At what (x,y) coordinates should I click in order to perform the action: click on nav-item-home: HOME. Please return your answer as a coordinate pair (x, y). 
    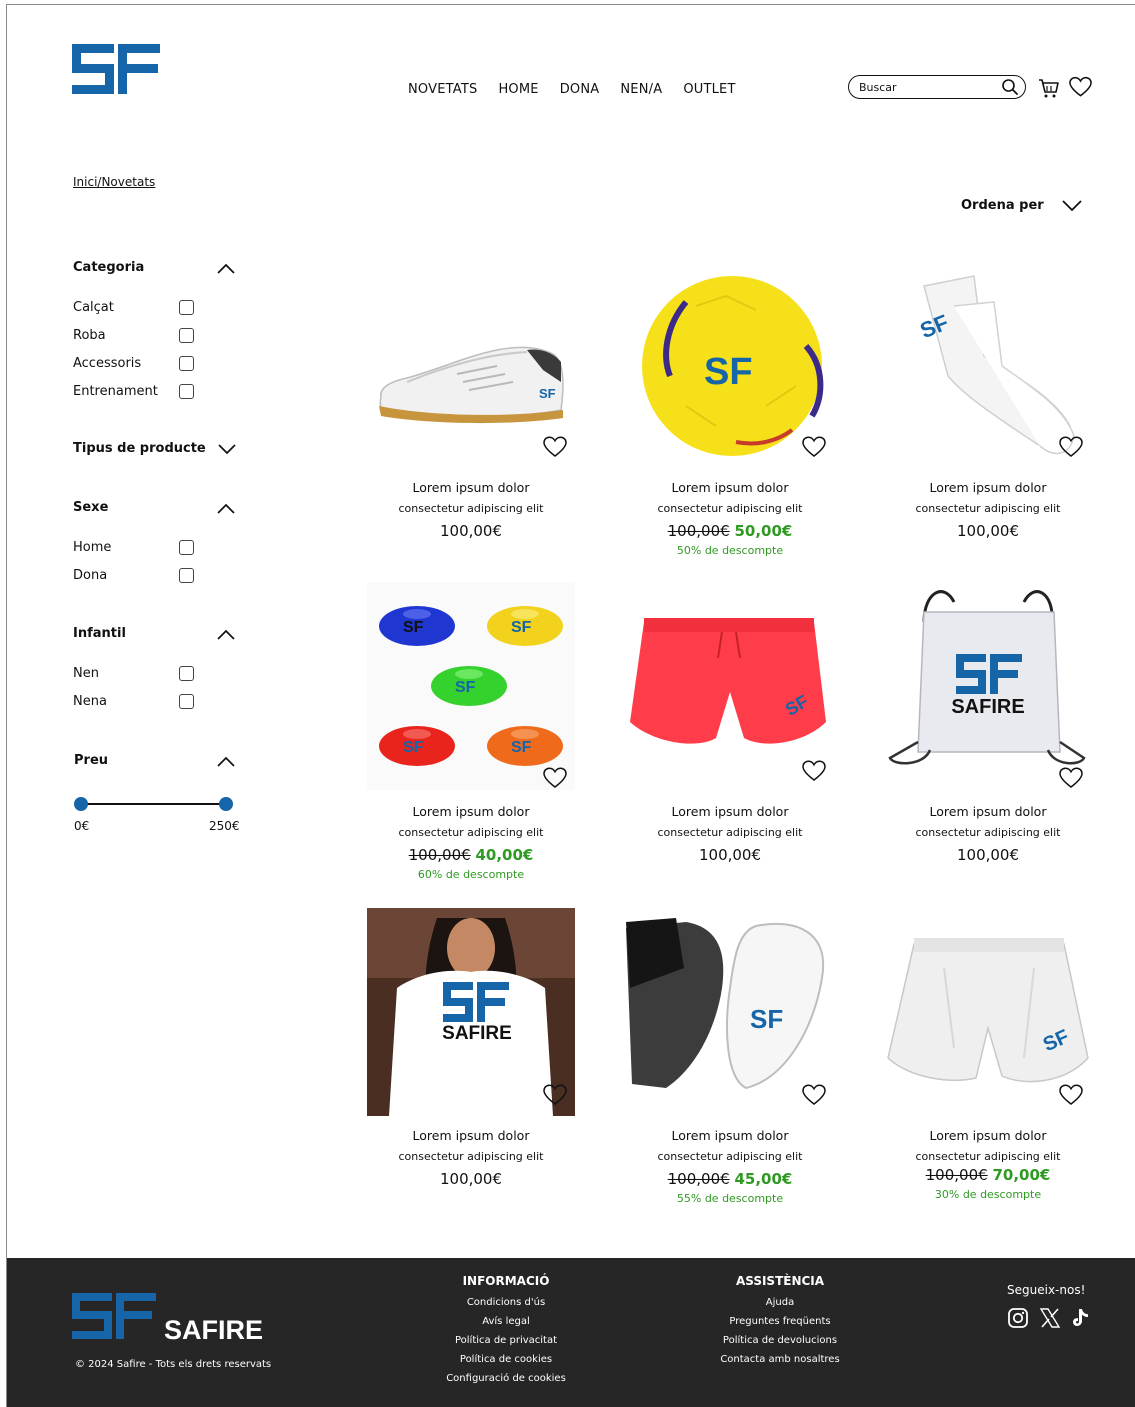
    Looking at the image, I should click on (518, 89).